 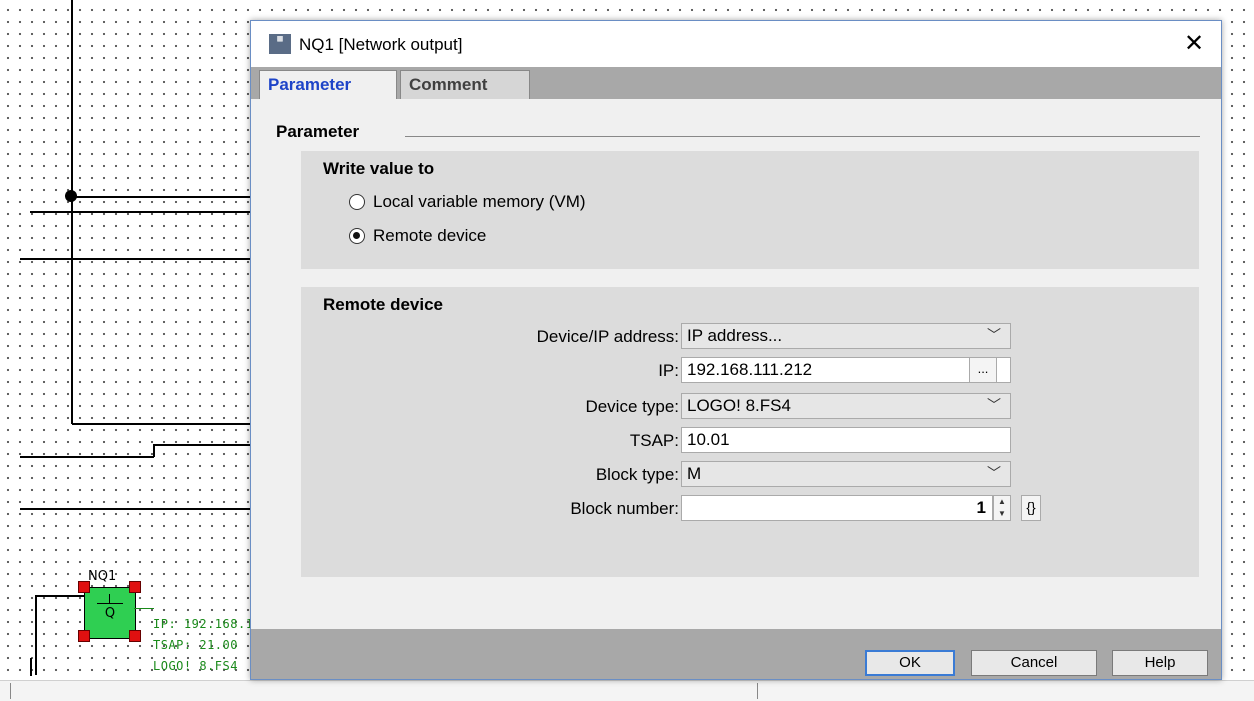 What do you see at coordinates (135, 587) in the screenshot?
I see `resize-handle-top-right` at bounding box center [135, 587].